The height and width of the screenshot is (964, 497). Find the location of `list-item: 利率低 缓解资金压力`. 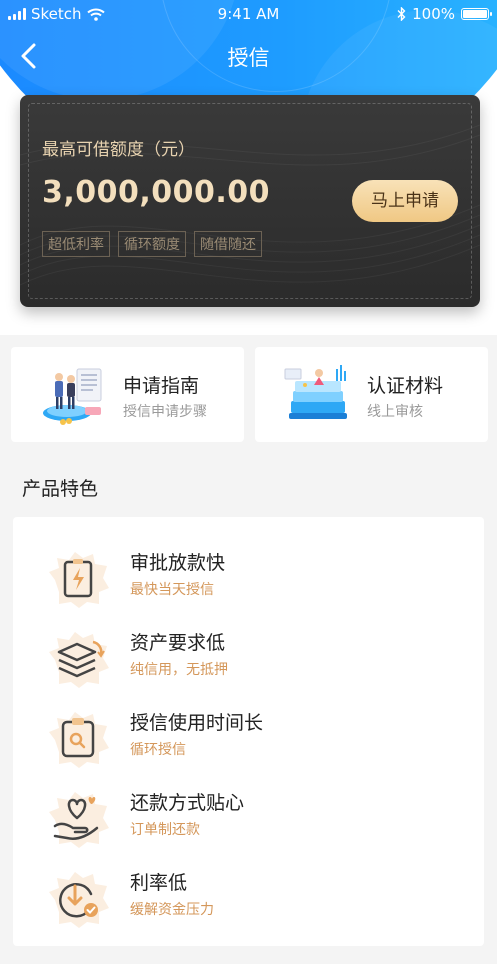

list-item: 利率低 缓解资金压力 is located at coordinates (248, 900).